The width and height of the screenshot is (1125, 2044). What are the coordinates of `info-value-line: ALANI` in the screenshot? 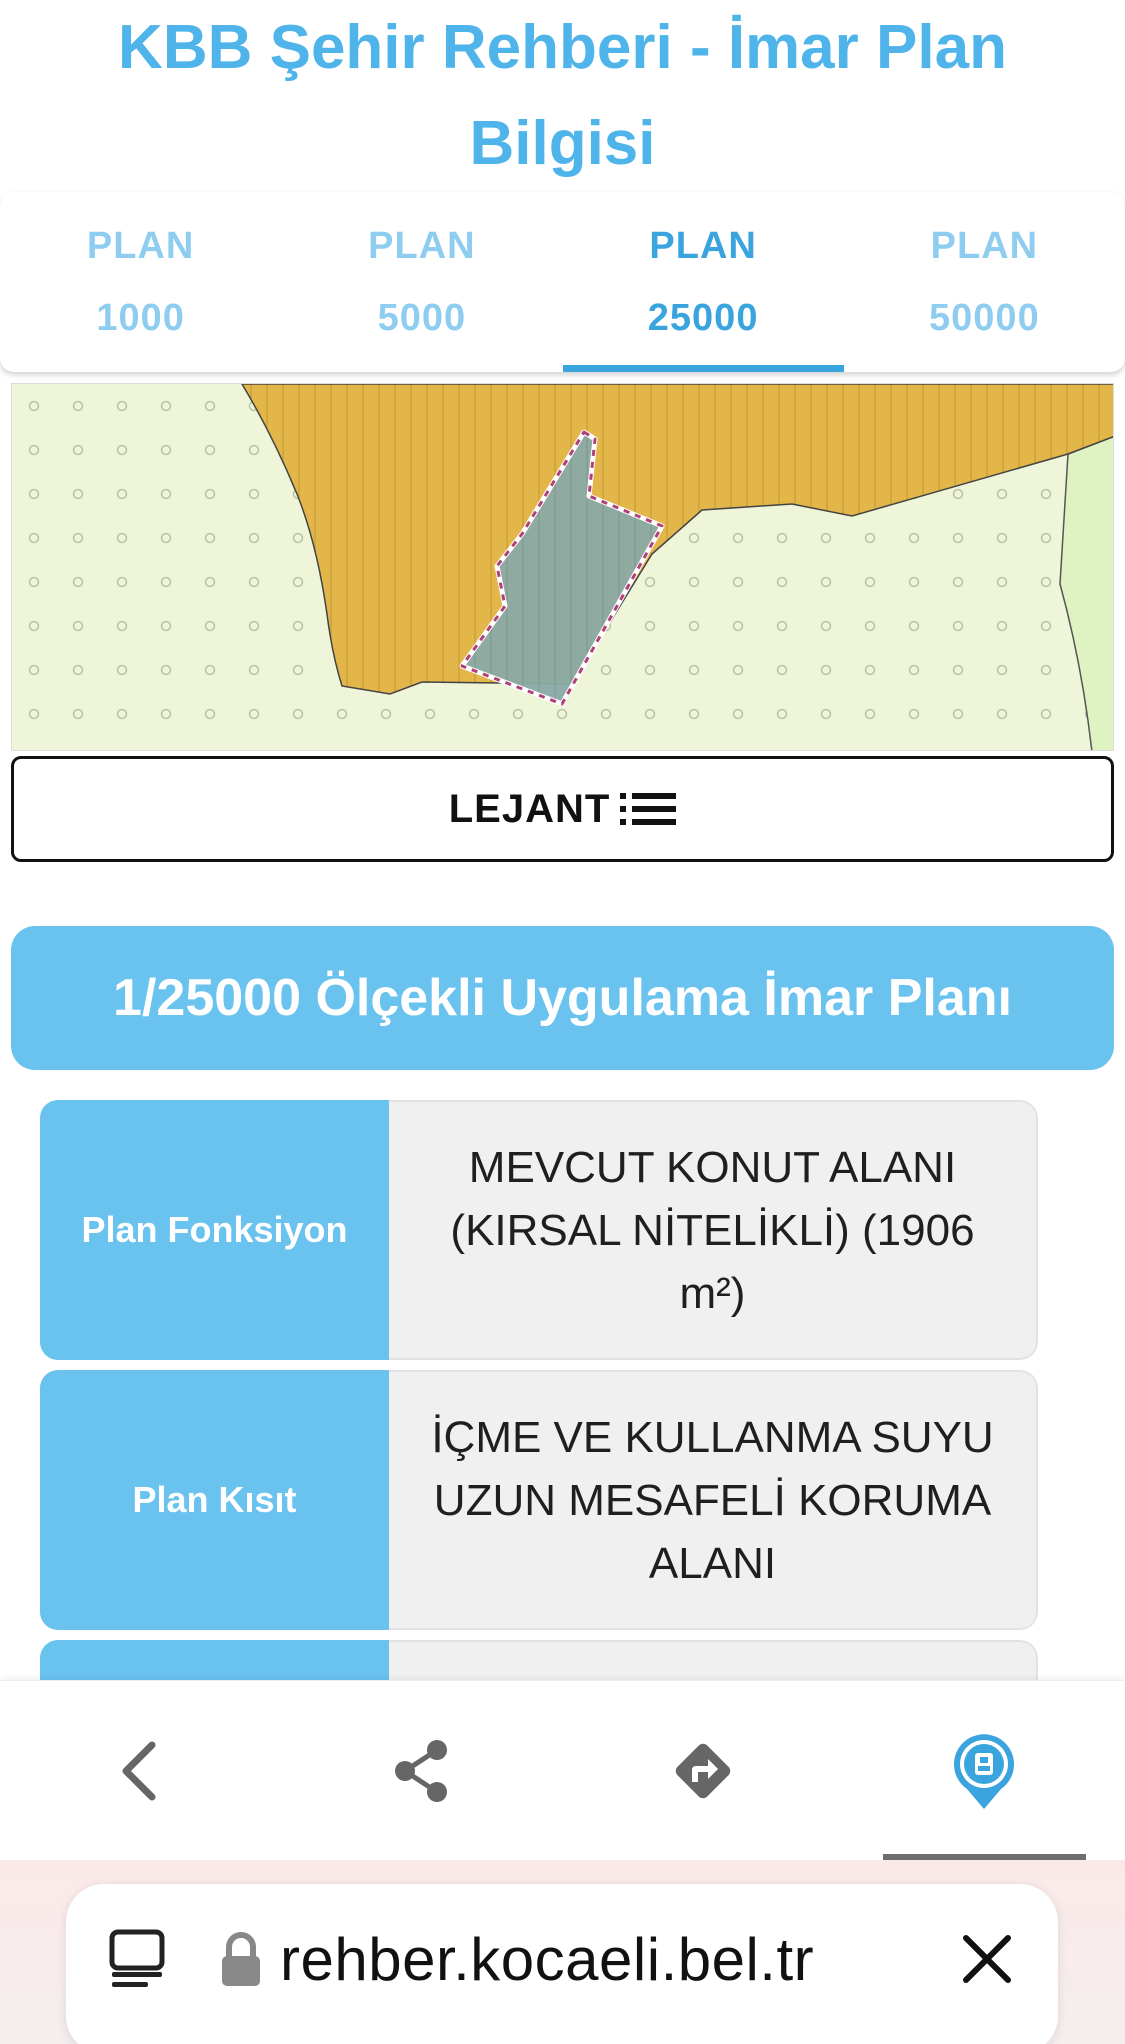 It's located at (712, 1563).